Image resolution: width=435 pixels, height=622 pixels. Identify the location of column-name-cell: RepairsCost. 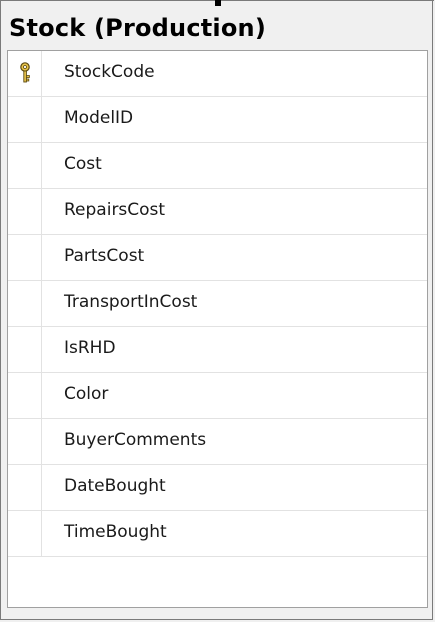
(234, 212).